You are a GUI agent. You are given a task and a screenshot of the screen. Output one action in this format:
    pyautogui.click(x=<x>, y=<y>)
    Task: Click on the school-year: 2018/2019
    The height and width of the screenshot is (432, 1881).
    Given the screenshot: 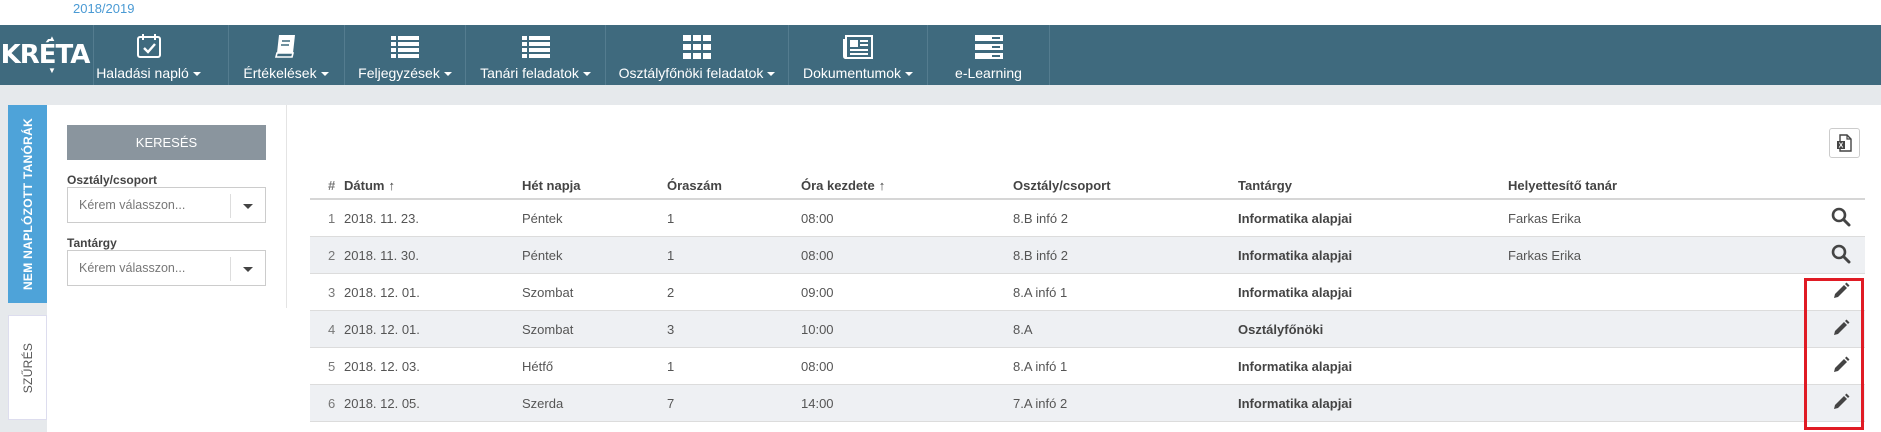 What is the action you would take?
    pyautogui.click(x=103, y=8)
    